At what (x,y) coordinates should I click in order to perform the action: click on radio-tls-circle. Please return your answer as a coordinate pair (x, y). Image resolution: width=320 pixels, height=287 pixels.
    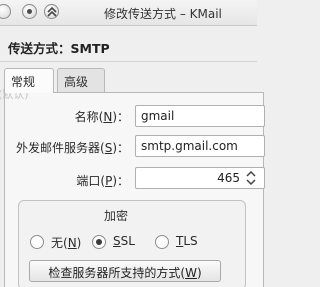
    Looking at the image, I should click on (162, 242).